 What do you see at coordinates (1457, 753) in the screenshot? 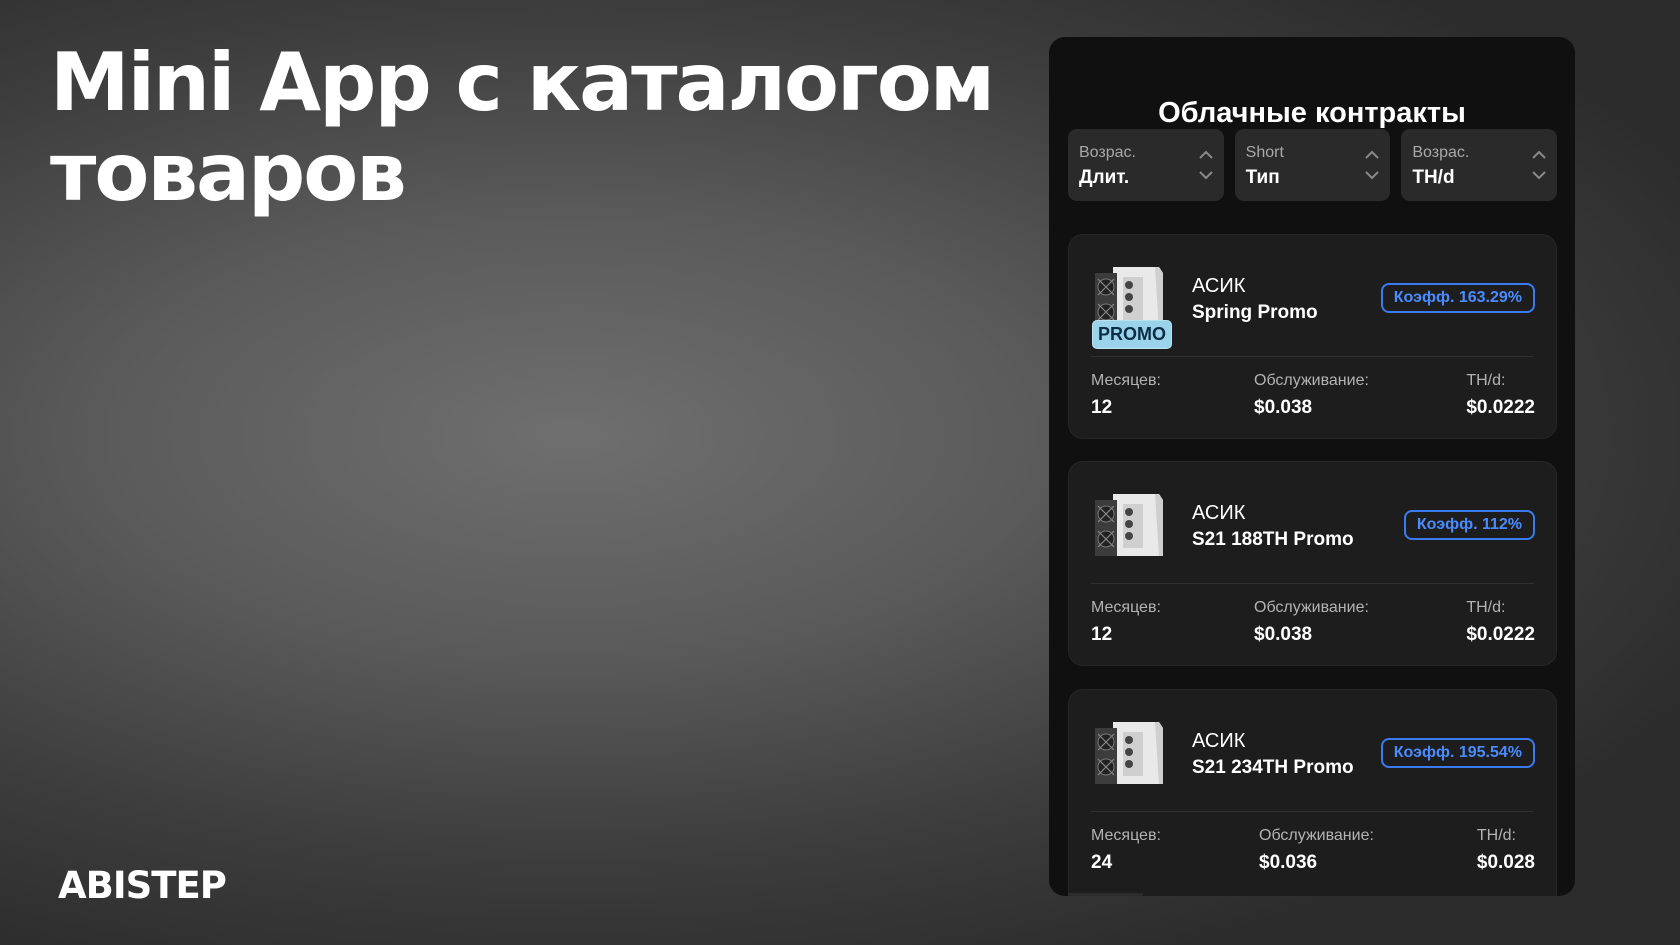
I see `coefficient-badge: Коэфф. 195.54%` at bounding box center [1457, 753].